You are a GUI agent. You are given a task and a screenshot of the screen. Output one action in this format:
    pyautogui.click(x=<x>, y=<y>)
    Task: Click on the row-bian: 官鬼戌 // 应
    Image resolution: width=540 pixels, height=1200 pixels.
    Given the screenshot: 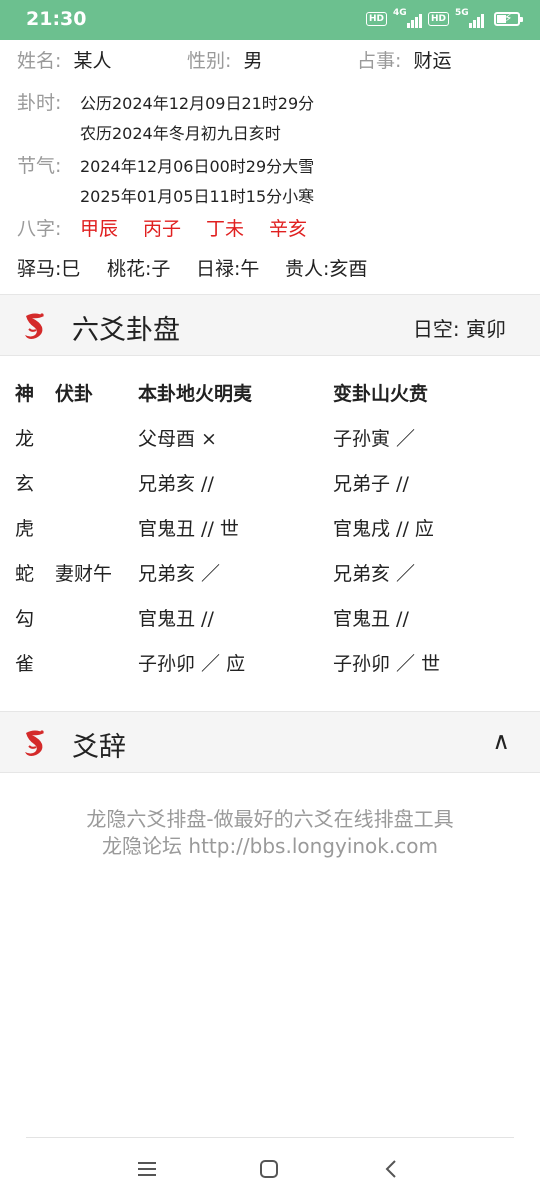 What is the action you would take?
    pyautogui.click(x=383, y=529)
    